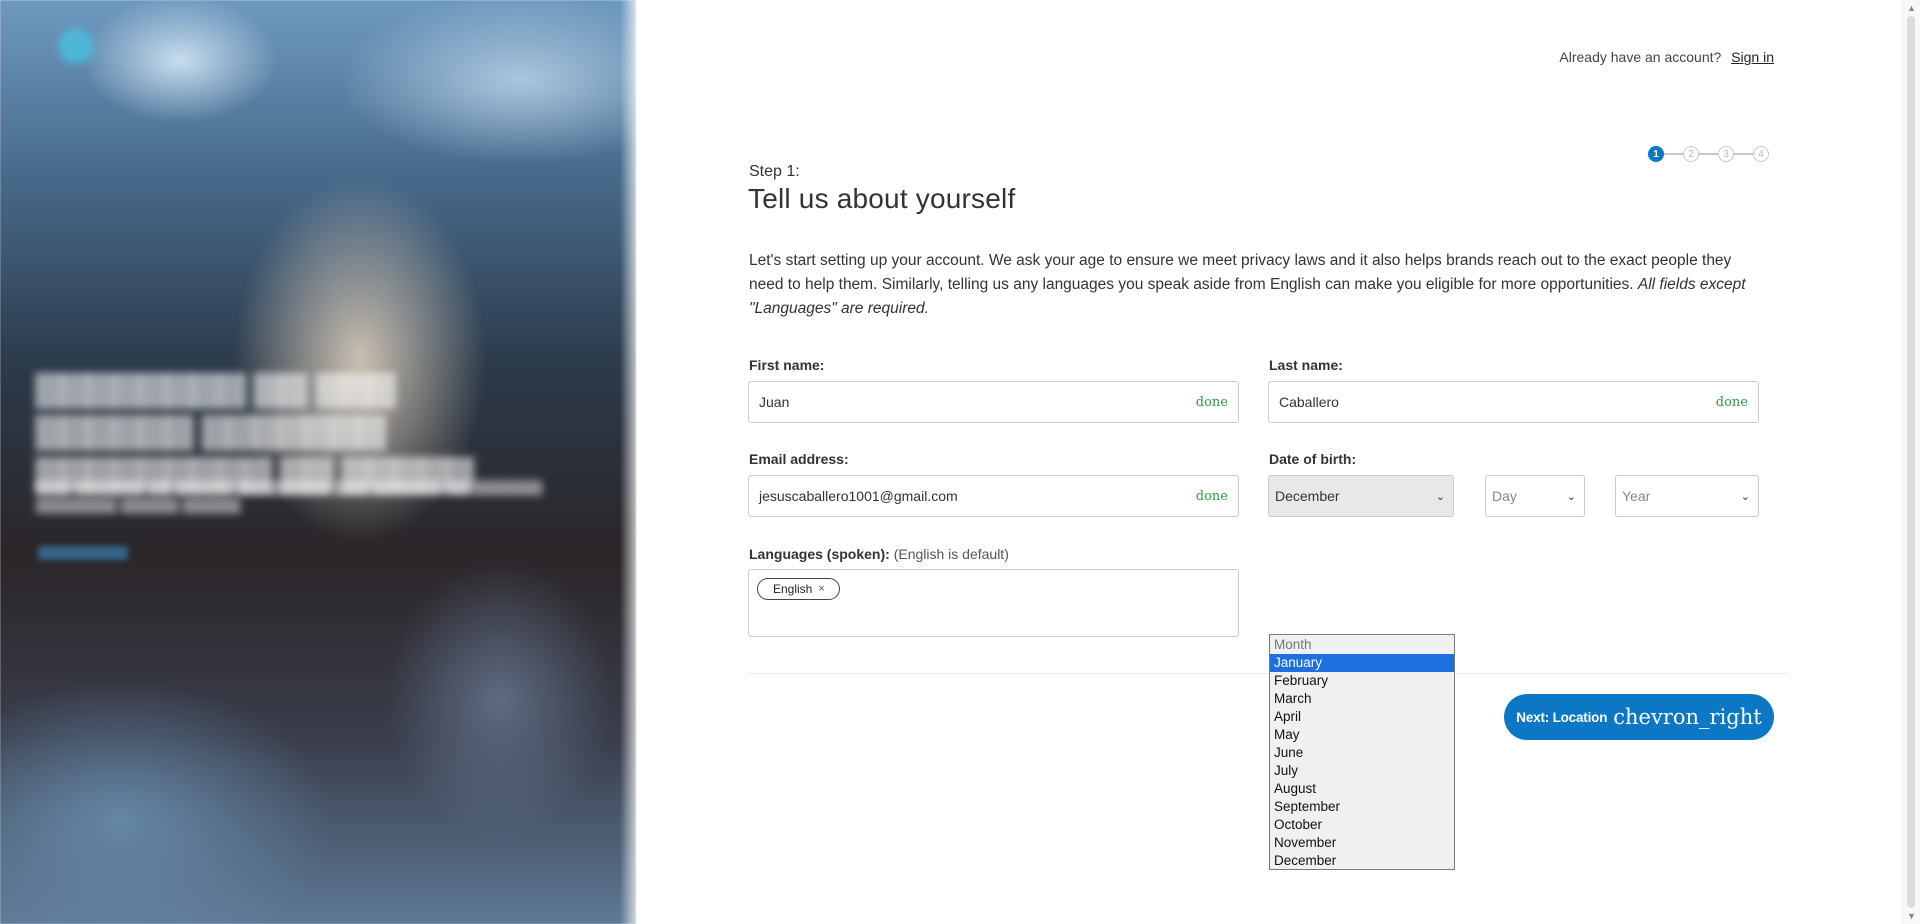 The width and height of the screenshot is (1920, 924). What do you see at coordinates (774, 402) in the screenshot?
I see `first-name-value: Juan` at bounding box center [774, 402].